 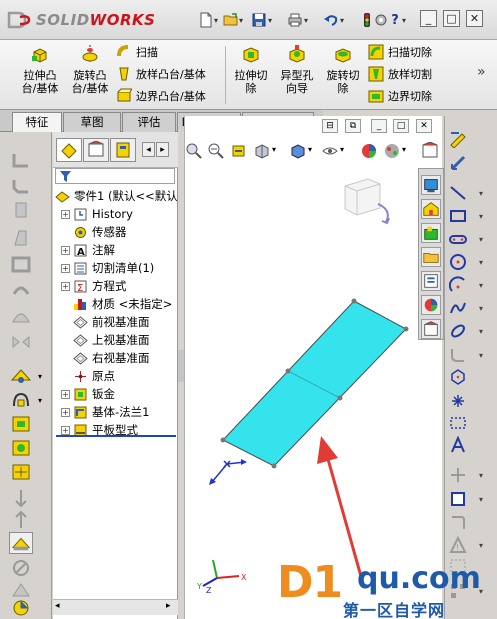 What do you see at coordinates (458, 523) in the screenshot?
I see `offset-entities-icon` at bounding box center [458, 523].